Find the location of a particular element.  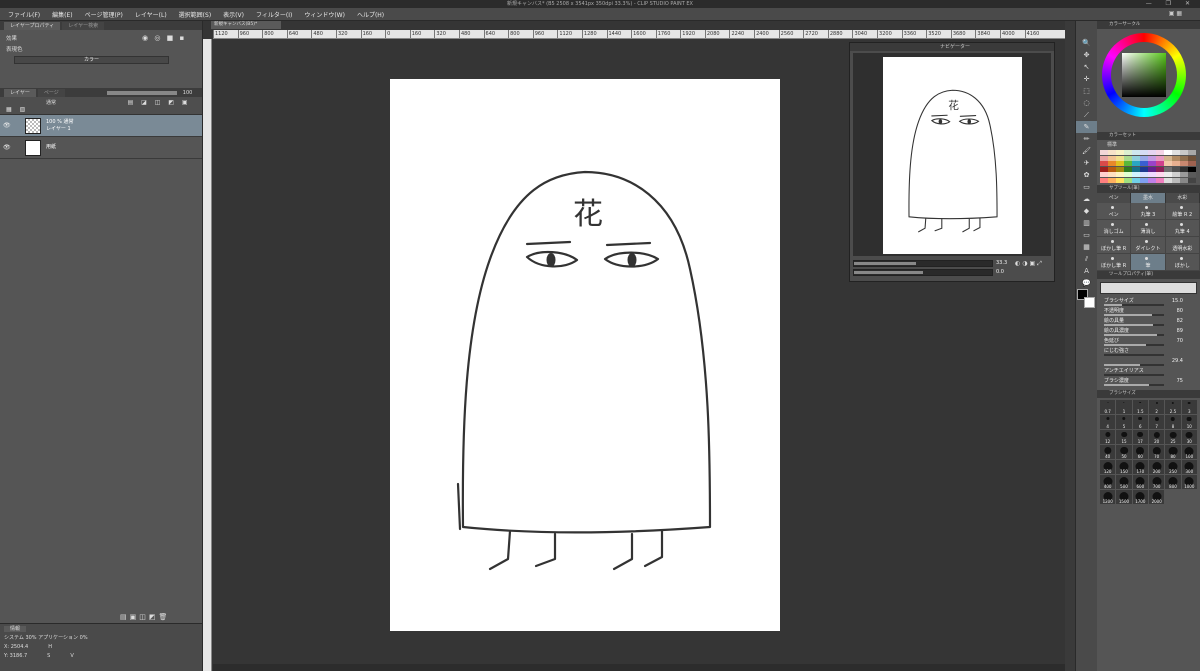

color-swatch-fg-bg is located at coordinates (1086, 299).